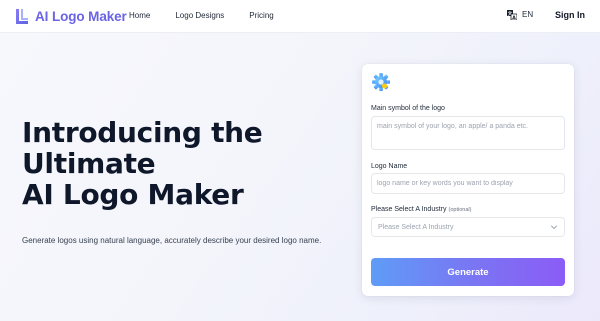 This screenshot has height=321, width=600. I want to click on symbol-input, so click(468, 133).